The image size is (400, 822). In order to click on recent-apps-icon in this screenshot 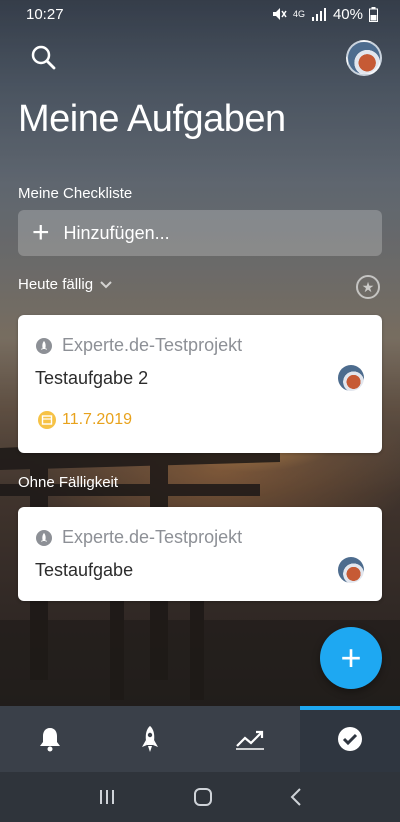, I will do `click(107, 797)`.